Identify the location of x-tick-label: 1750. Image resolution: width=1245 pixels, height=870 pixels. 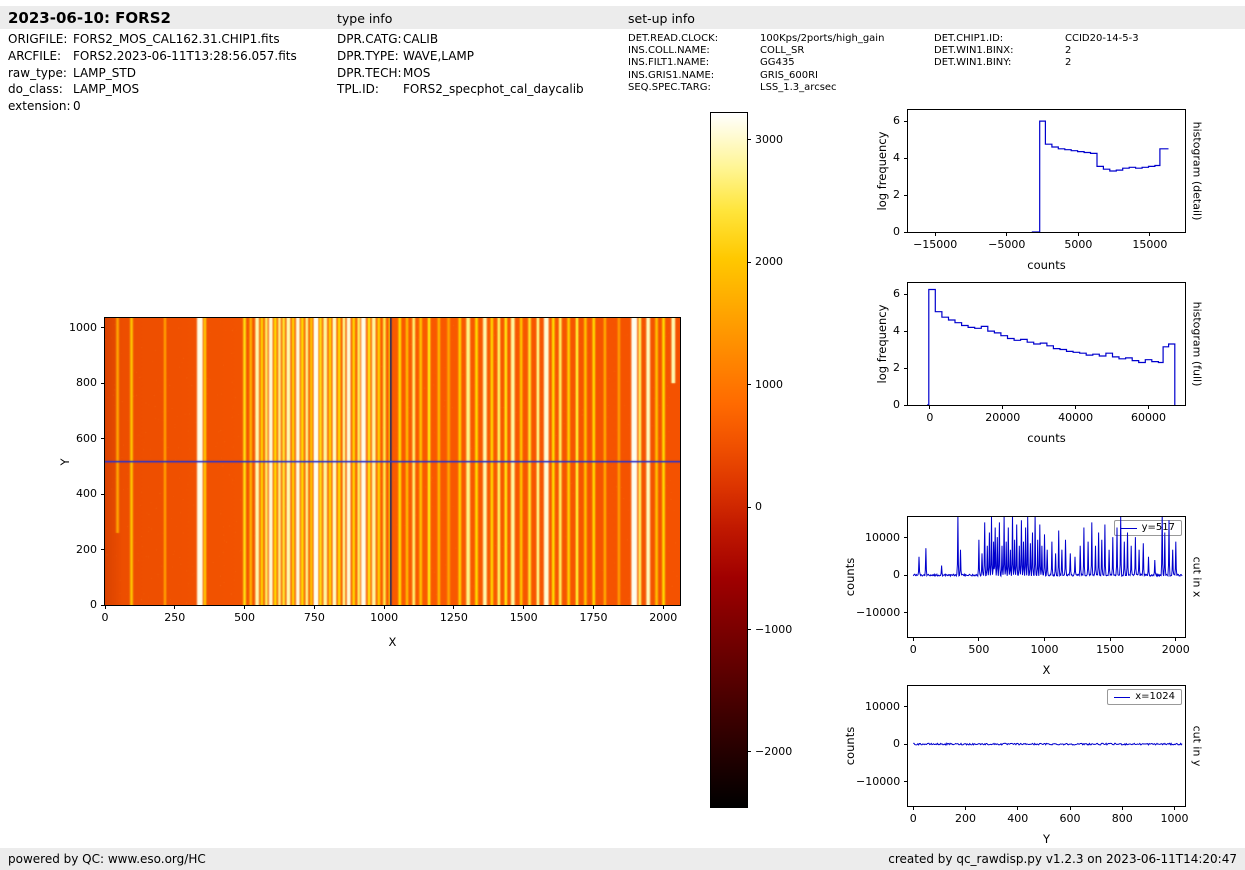
(593, 617).